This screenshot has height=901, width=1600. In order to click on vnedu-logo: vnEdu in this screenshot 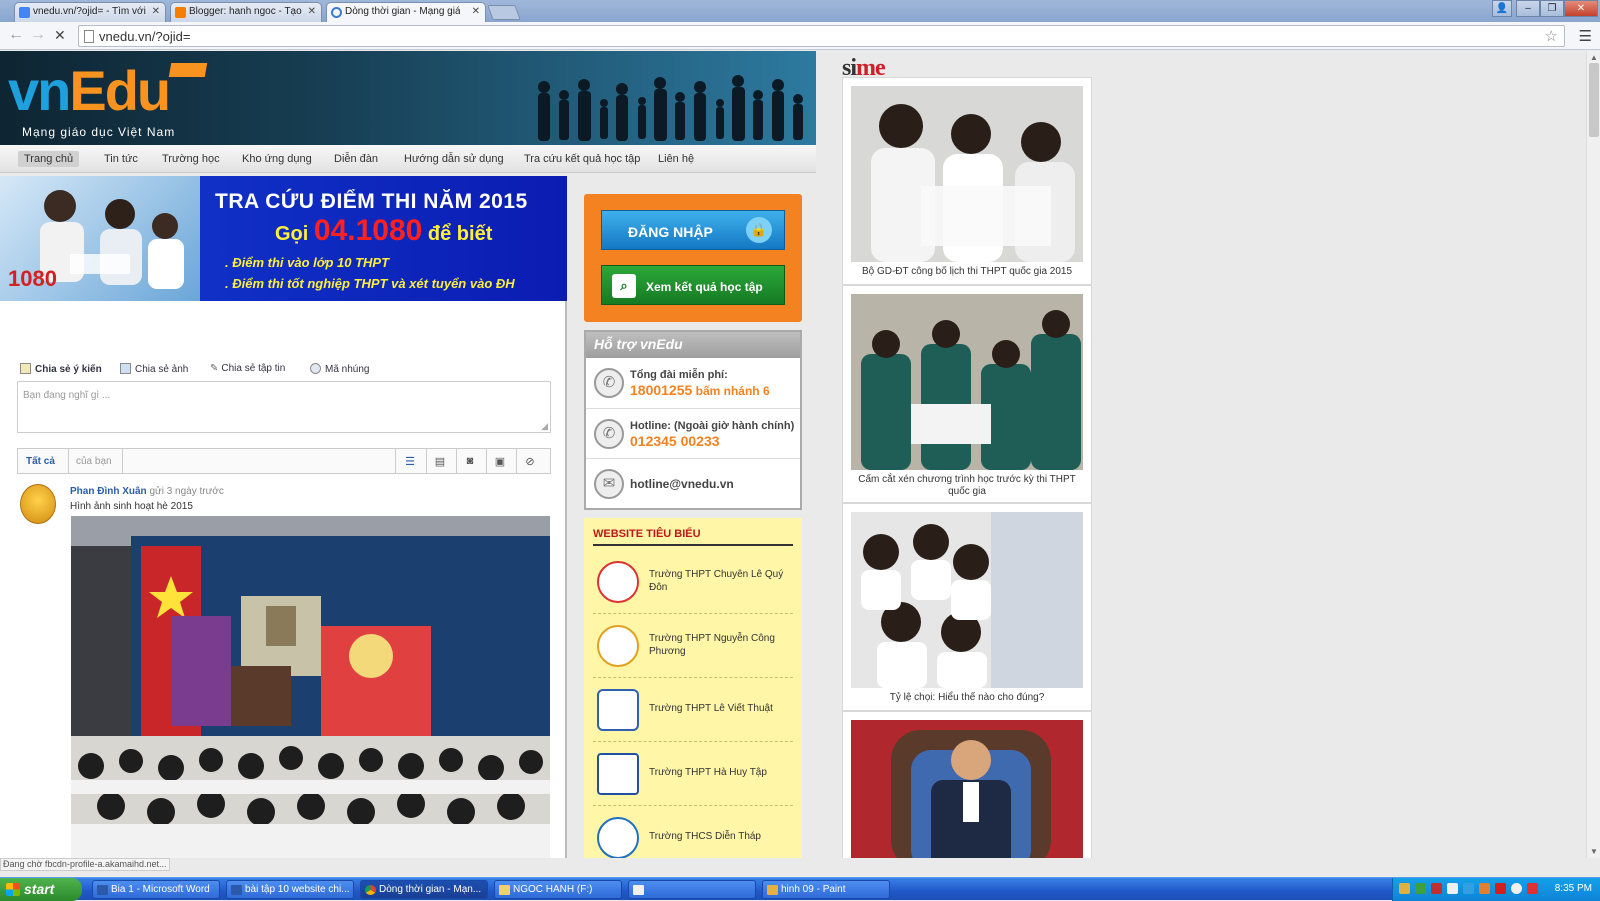, I will do `click(89, 91)`.